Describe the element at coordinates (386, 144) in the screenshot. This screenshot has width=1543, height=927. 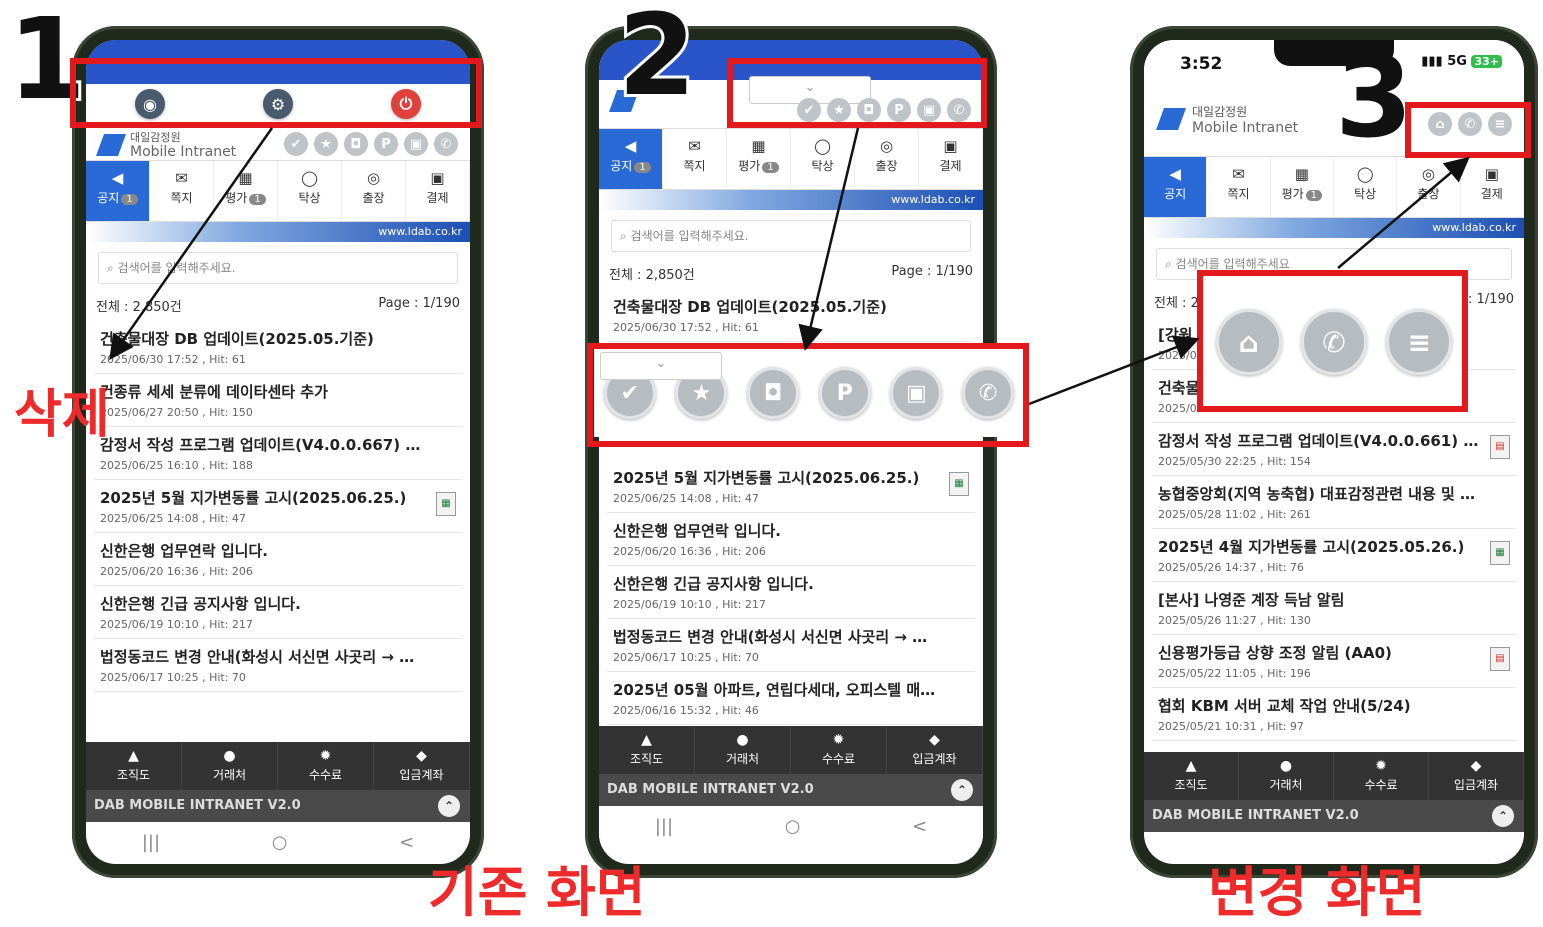
I see `parking-icon: P` at that location.